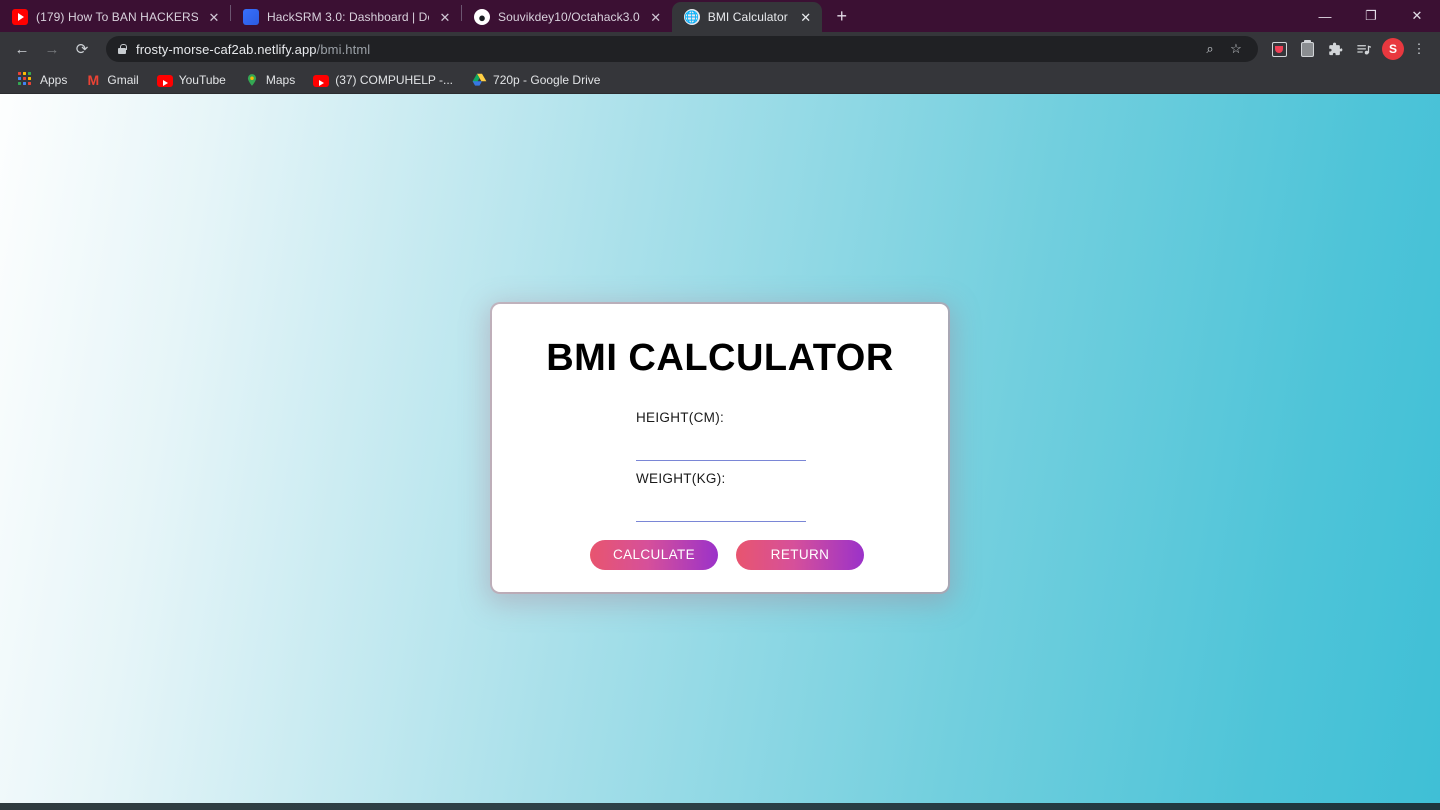 This screenshot has height=810, width=1440. Describe the element at coordinates (1363, 49) in the screenshot. I see `media-playlist-icon` at that location.